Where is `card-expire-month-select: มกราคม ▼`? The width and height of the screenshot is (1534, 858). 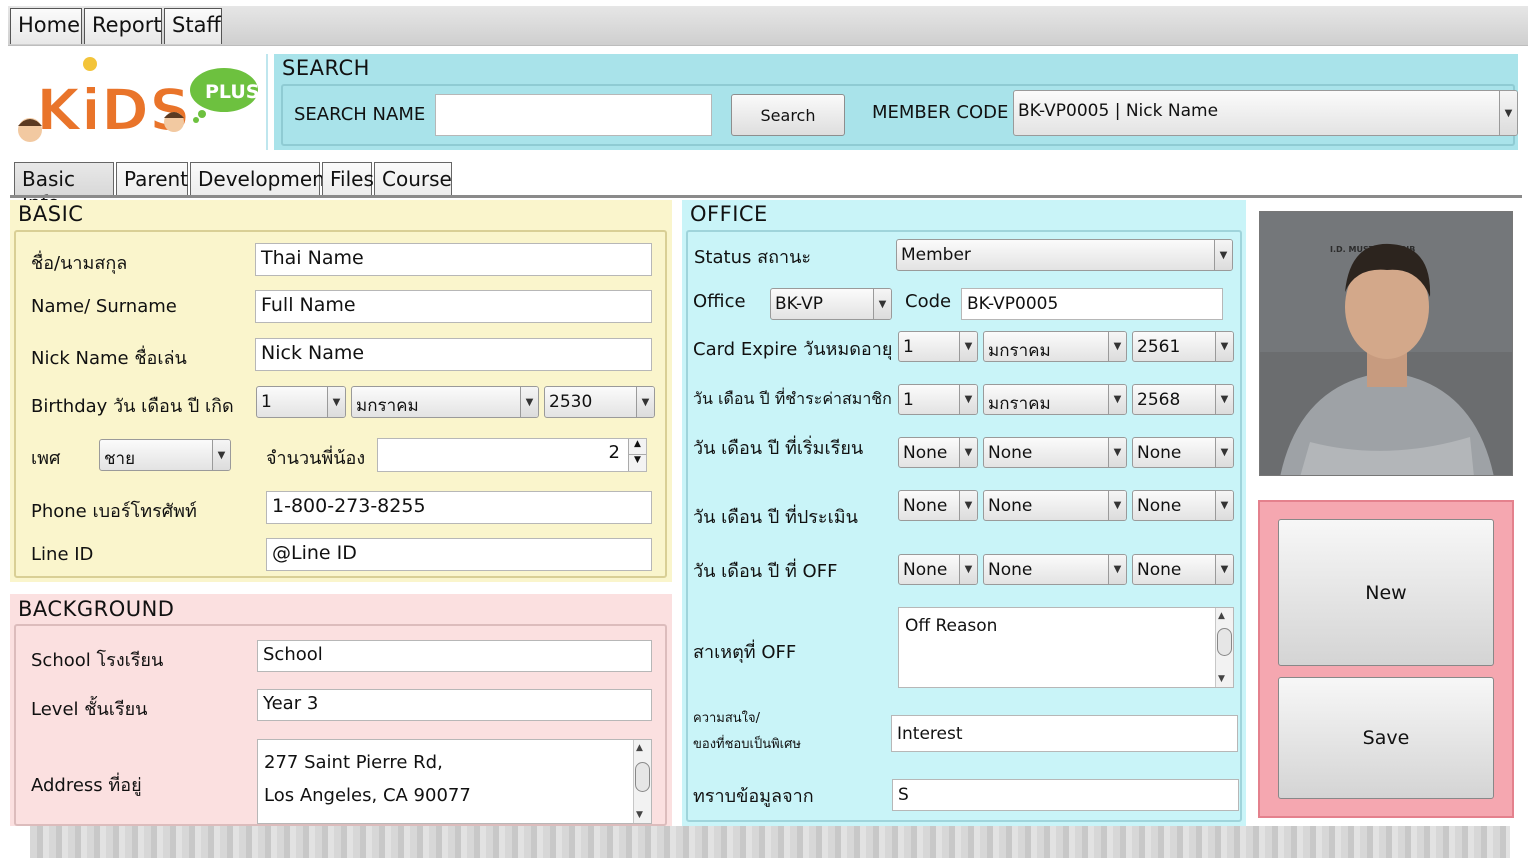
card-expire-month-select: มกราคม ▼ is located at coordinates (1055, 346).